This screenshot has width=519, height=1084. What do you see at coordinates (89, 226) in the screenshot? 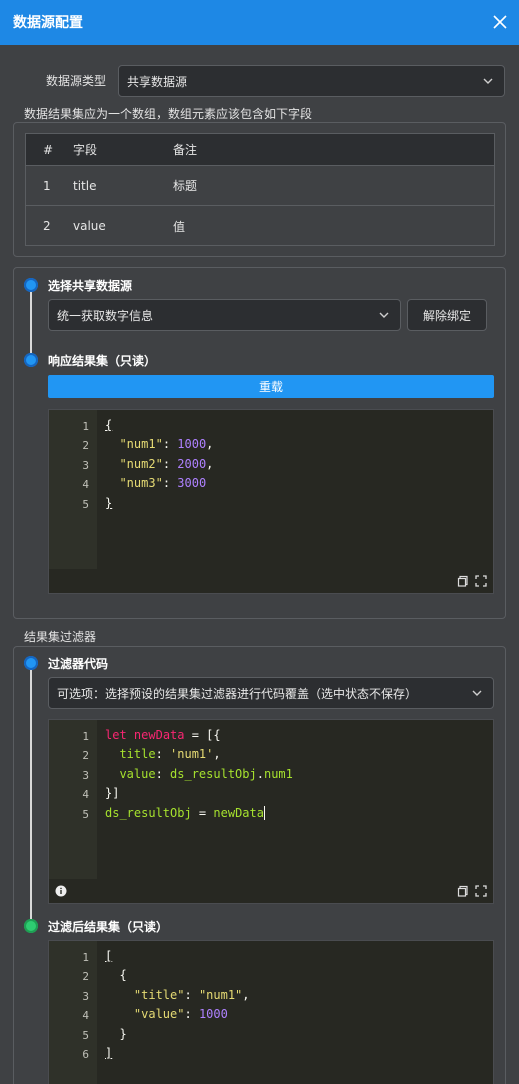
I see `row-field: value` at bounding box center [89, 226].